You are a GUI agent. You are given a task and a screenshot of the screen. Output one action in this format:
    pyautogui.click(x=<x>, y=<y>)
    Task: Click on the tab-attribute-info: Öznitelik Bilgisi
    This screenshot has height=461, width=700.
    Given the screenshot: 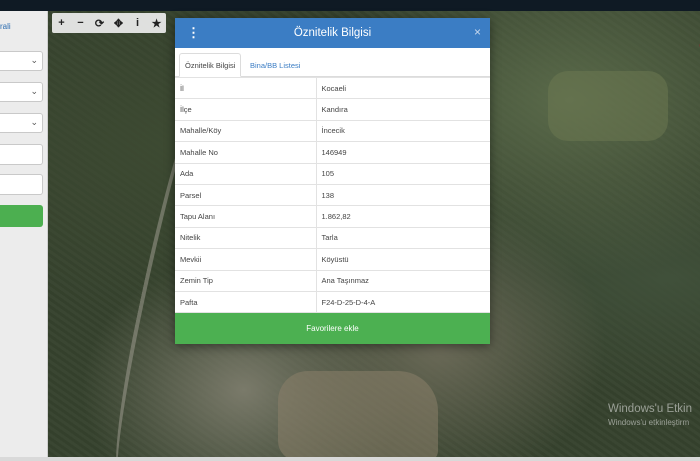 What is the action you would take?
    pyautogui.click(x=210, y=65)
    